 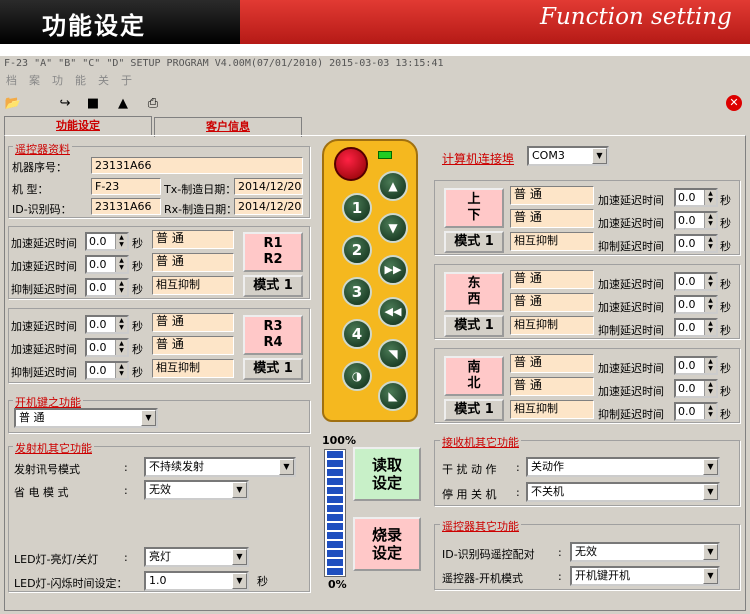 I want to click on led-select: 亮灯 ▼, so click(x=196, y=557).